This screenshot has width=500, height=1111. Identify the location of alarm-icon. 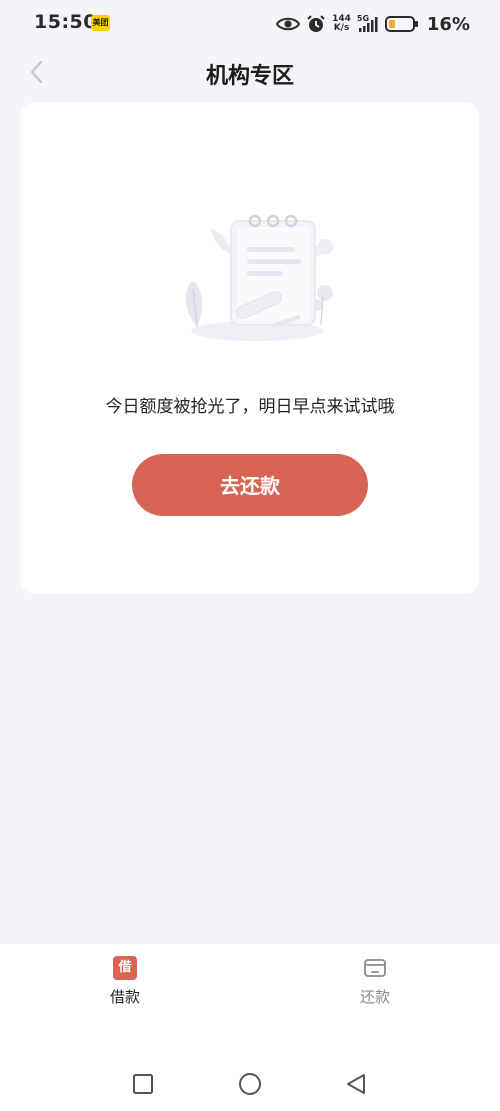
(316, 23).